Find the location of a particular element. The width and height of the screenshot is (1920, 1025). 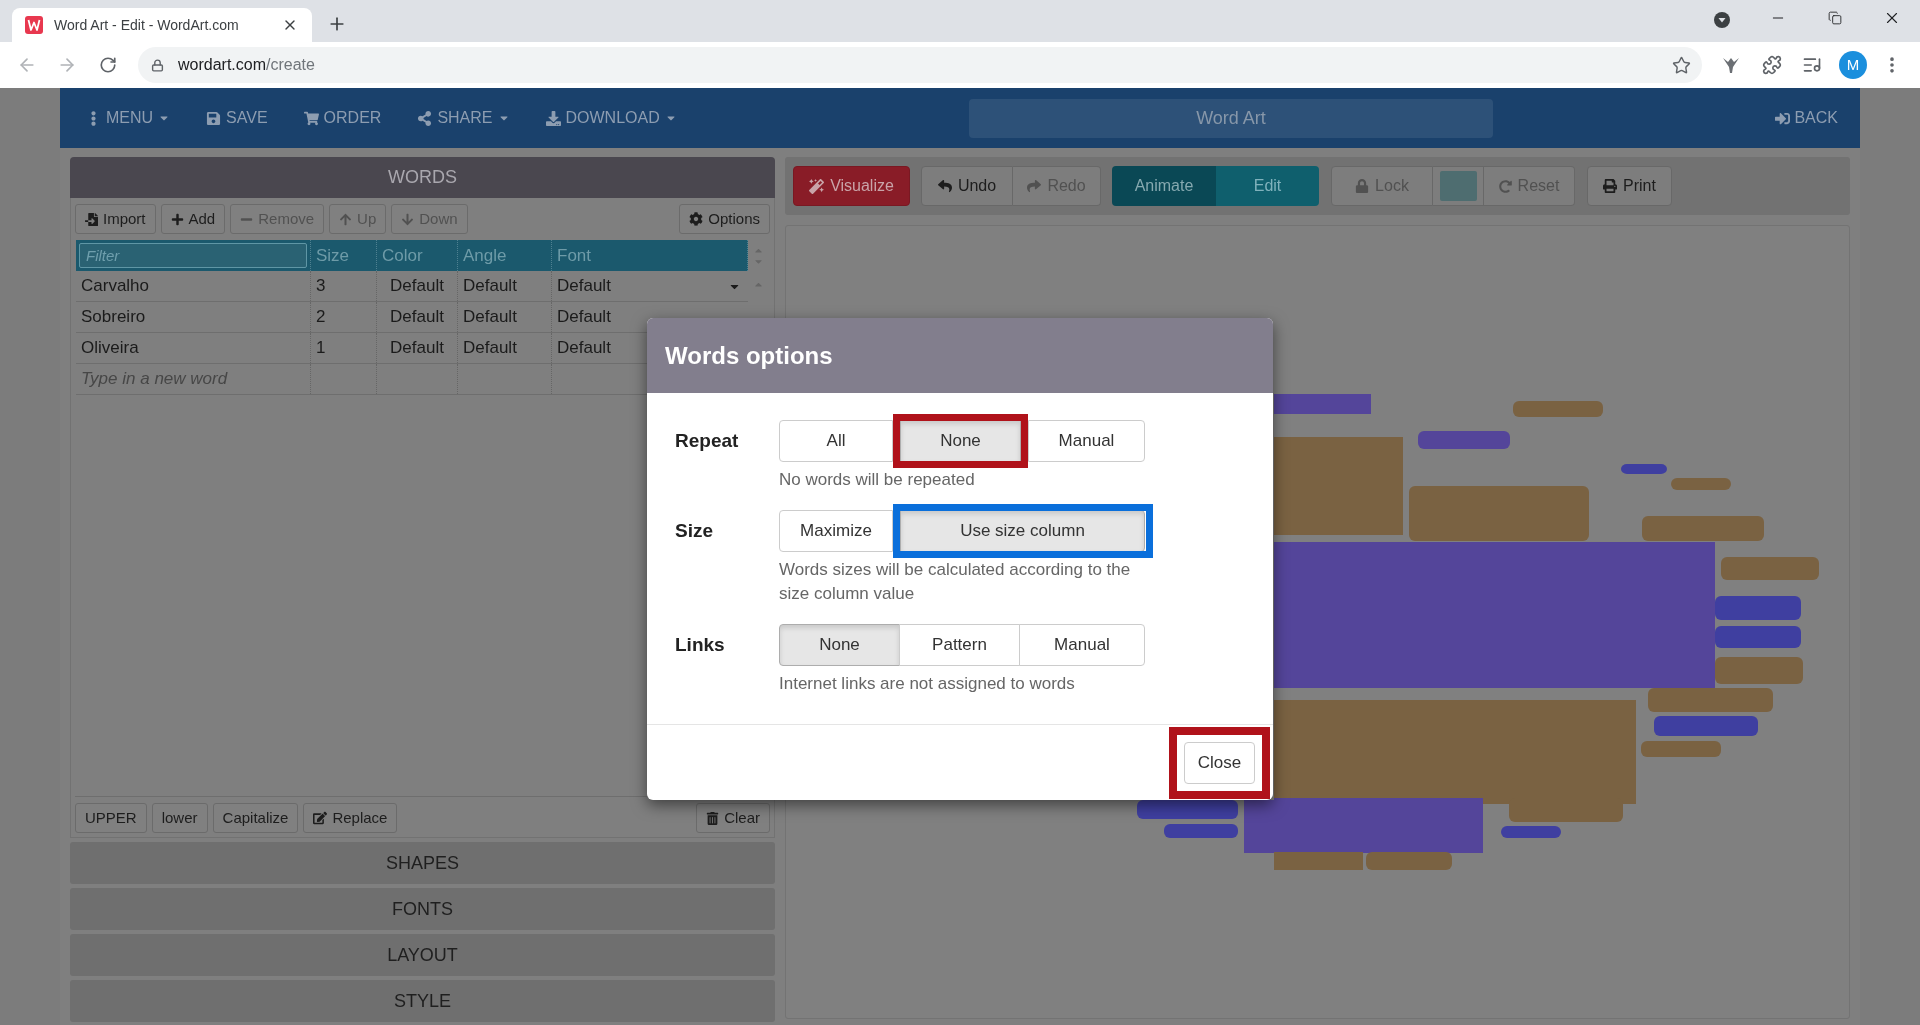

print-button: Print is located at coordinates (1629, 186).